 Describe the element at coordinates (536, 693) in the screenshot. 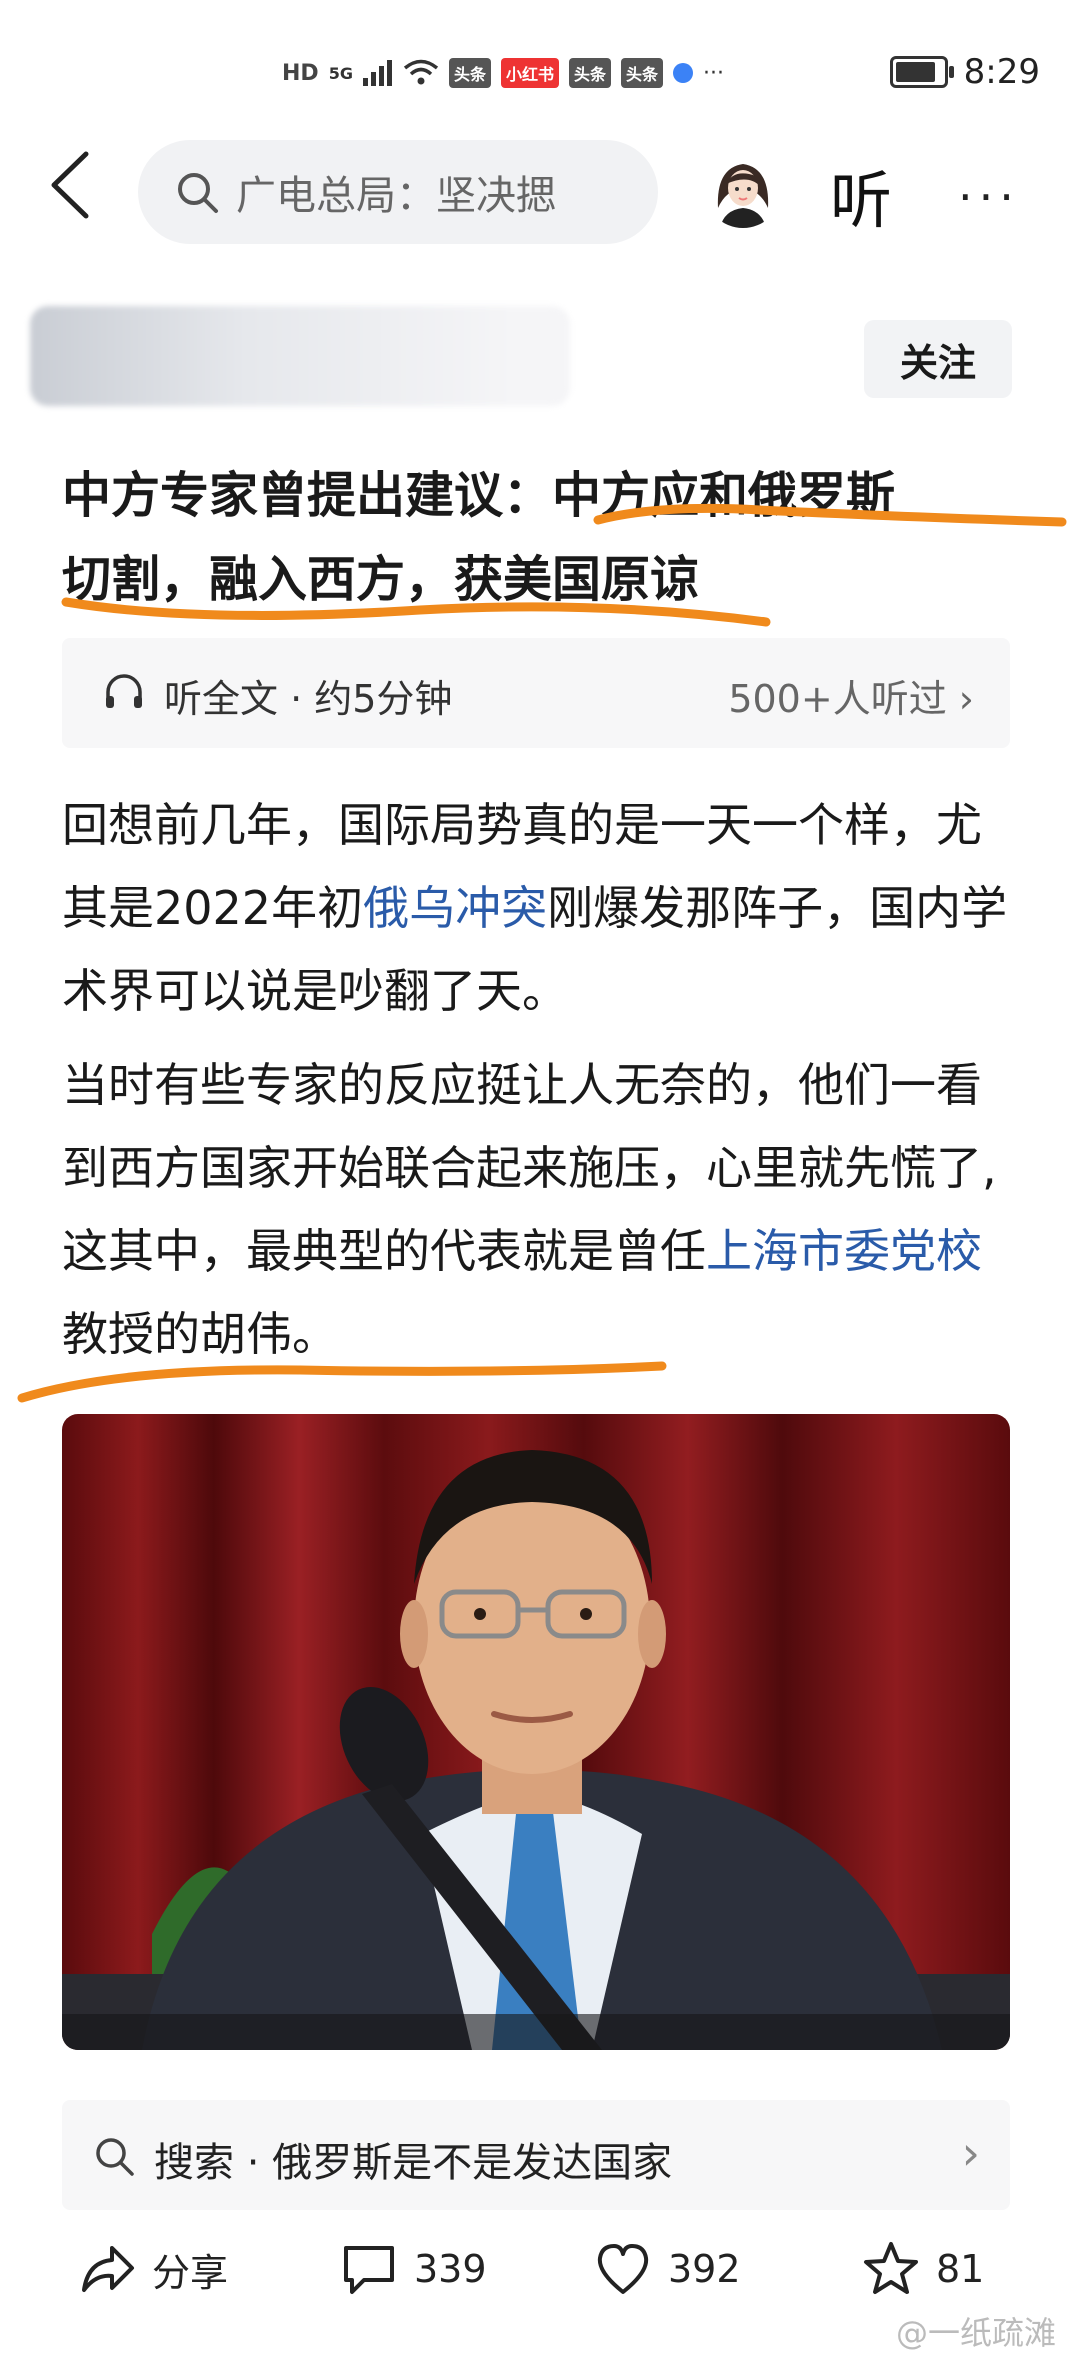

I see `listen-full-text-bar: 听全文 · 约5分钟 500+人听过 ›` at that location.